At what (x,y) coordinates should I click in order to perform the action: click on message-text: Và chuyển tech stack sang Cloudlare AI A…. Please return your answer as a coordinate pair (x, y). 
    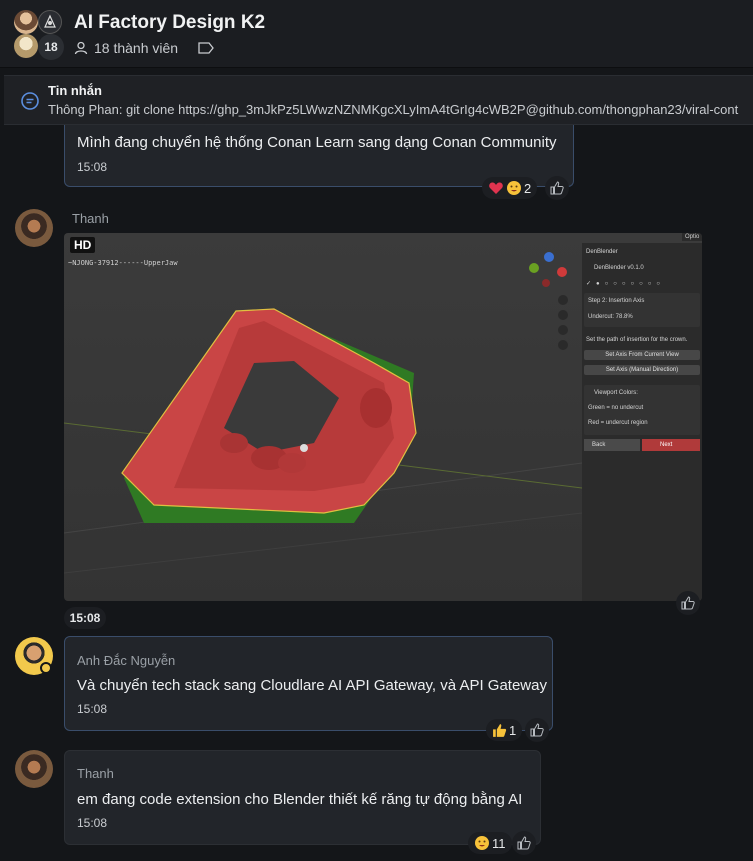
    Looking at the image, I should click on (312, 685).